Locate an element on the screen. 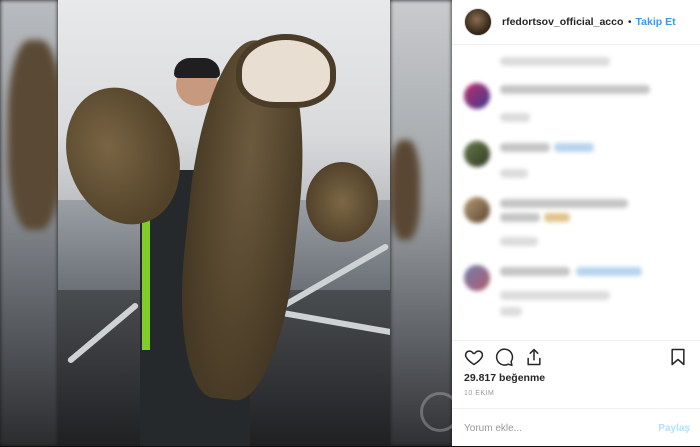 The height and width of the screenshot is (447, 700). blurred-emoji is located at coordinates (557, 217).